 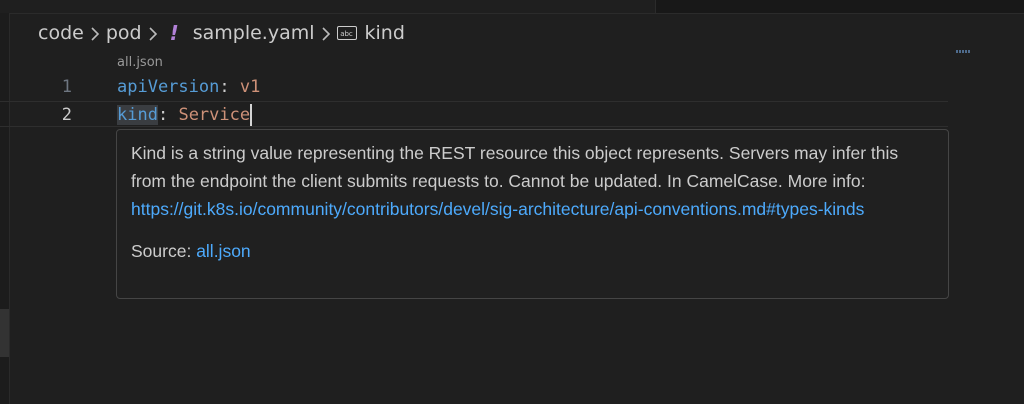 What do you see at coordinates (137, 115) in the screenshot?
I see `yaml-key-highlighted: kind` at bounding box center [137, 115].